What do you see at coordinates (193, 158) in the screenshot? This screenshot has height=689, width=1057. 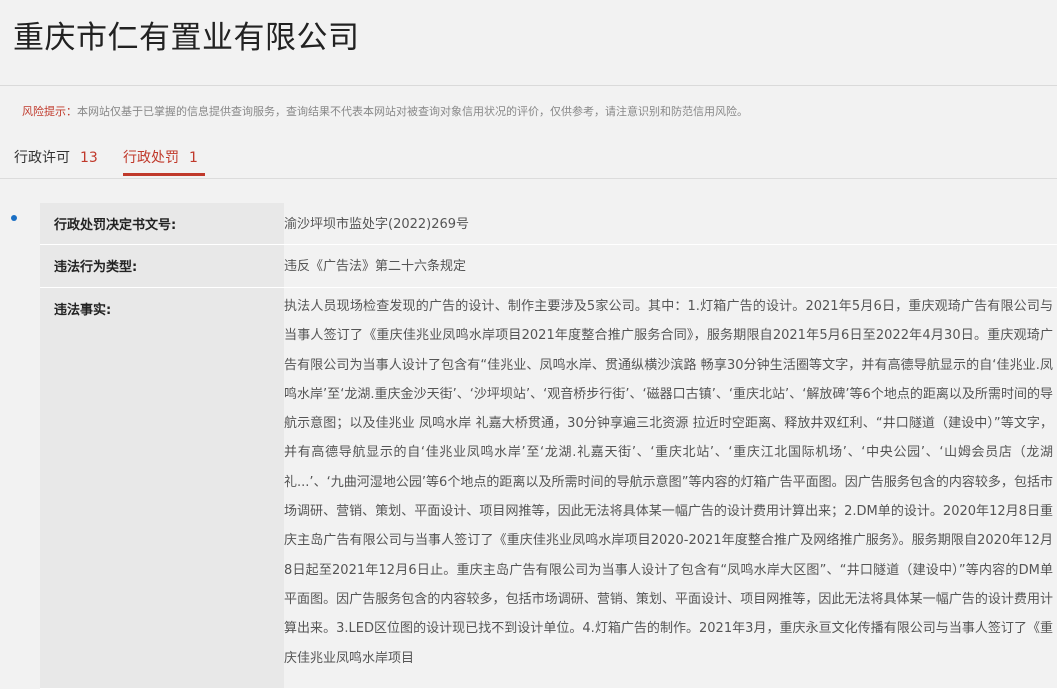 I see `tab-admin-penalty-count: 1` at bounding box center [193, 158].